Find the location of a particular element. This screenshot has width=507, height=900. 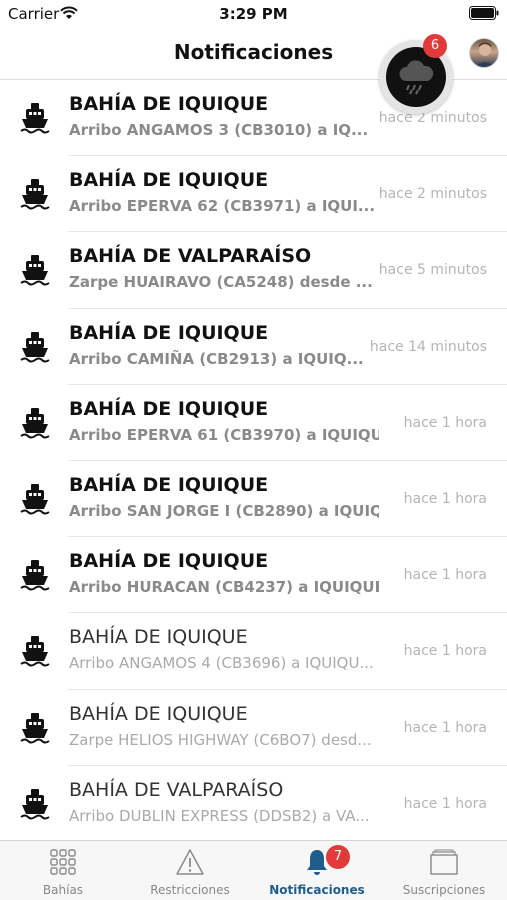

tab-notificaciones: 7 Notificaciones is located at coordinates (317, 870).